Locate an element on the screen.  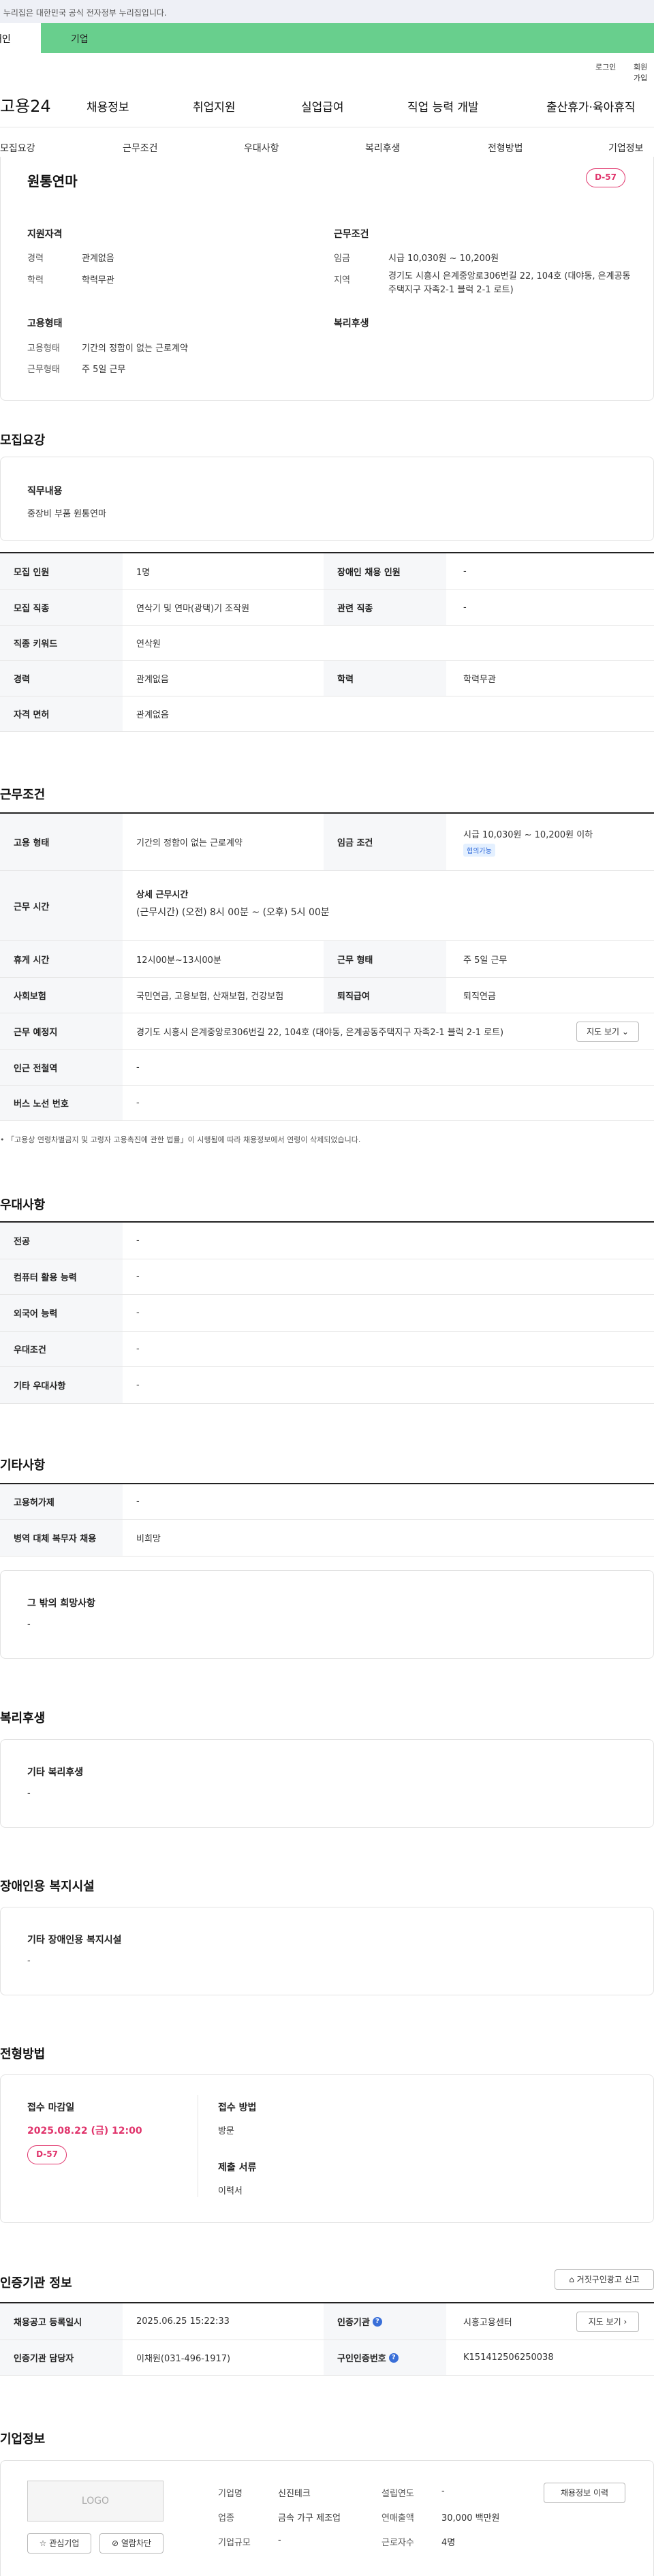
row-header: 고용허가제 is located at coordinates (62, 1501).